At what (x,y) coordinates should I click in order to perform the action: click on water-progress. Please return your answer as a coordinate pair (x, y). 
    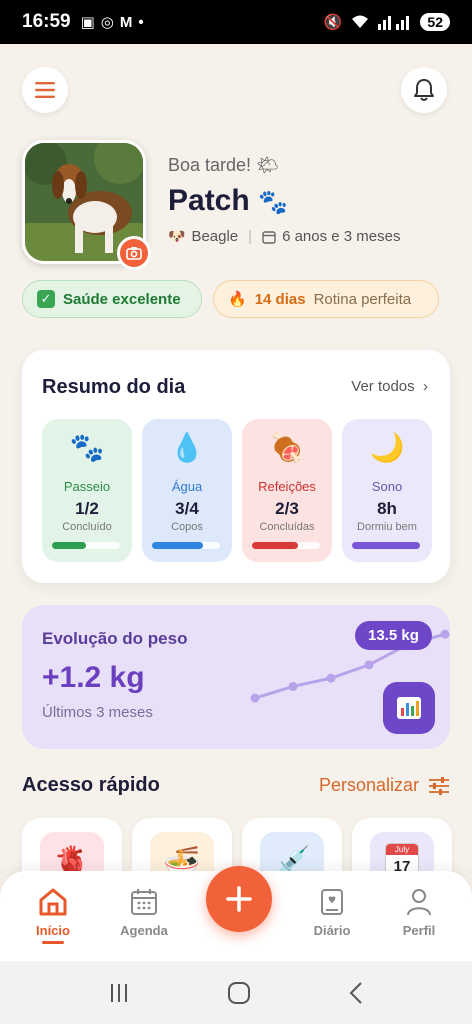
    Looking at the image, I should click on (186, 545).